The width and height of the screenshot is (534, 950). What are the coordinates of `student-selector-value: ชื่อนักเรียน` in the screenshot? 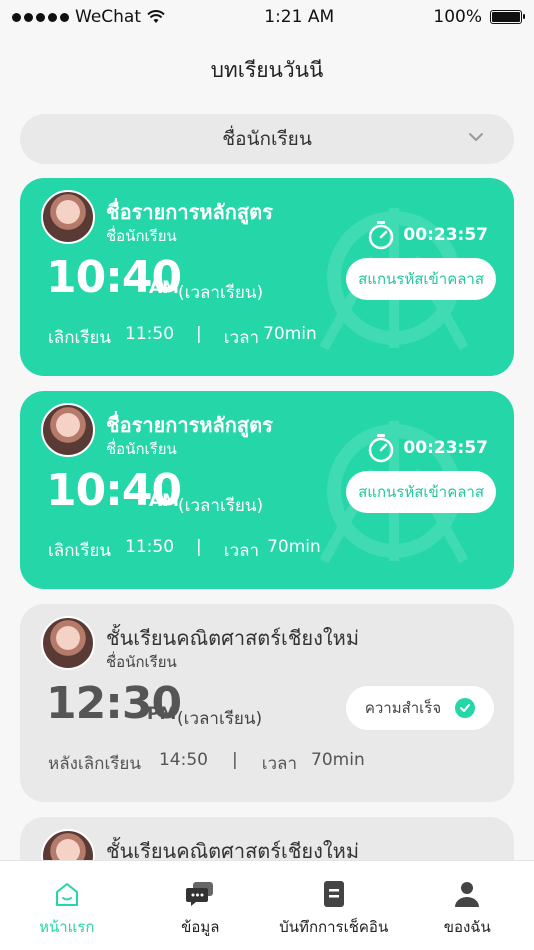 It's located at (267, 139).